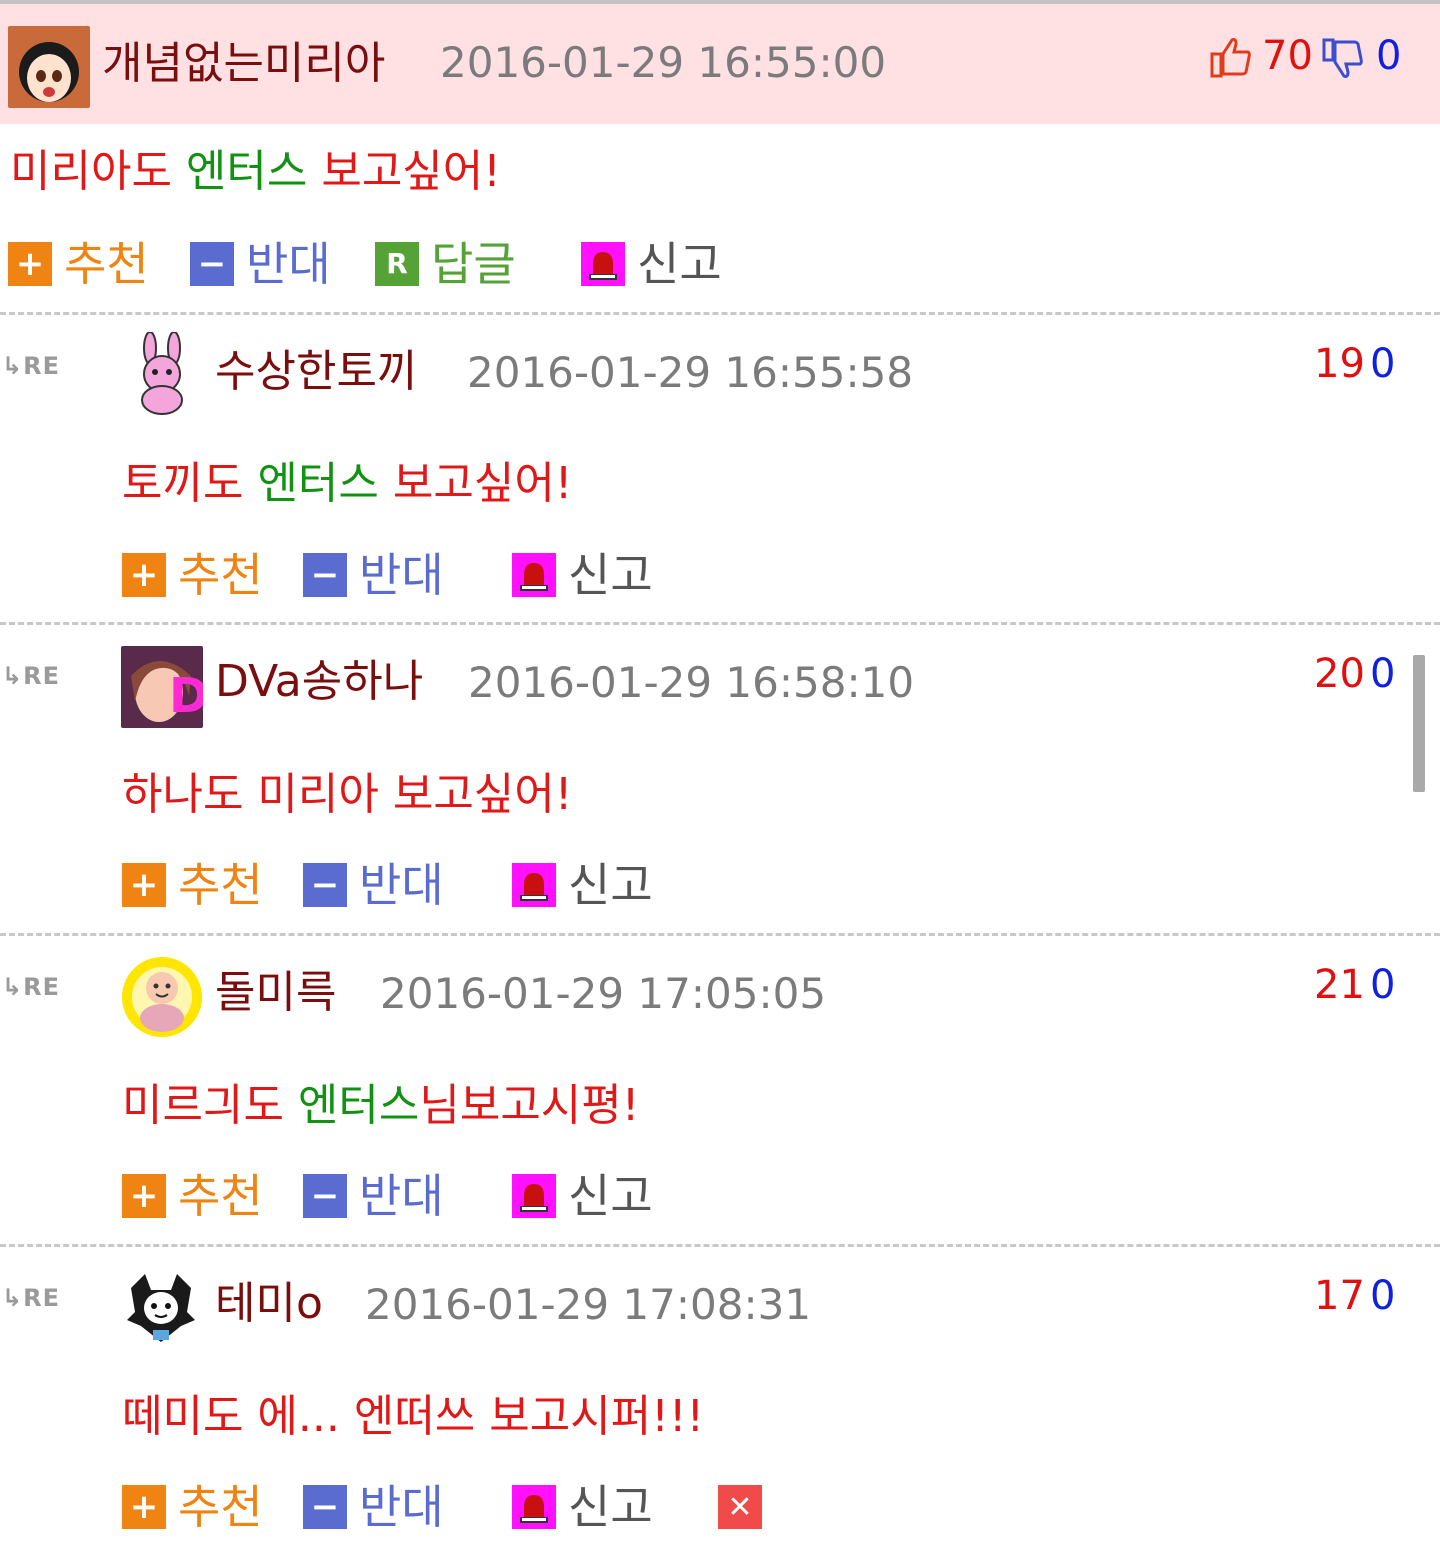  I want to click on body-text-segment: 떼미도 에... 엔떠쓰 보고시퍼!!!, so click(413, 1416).